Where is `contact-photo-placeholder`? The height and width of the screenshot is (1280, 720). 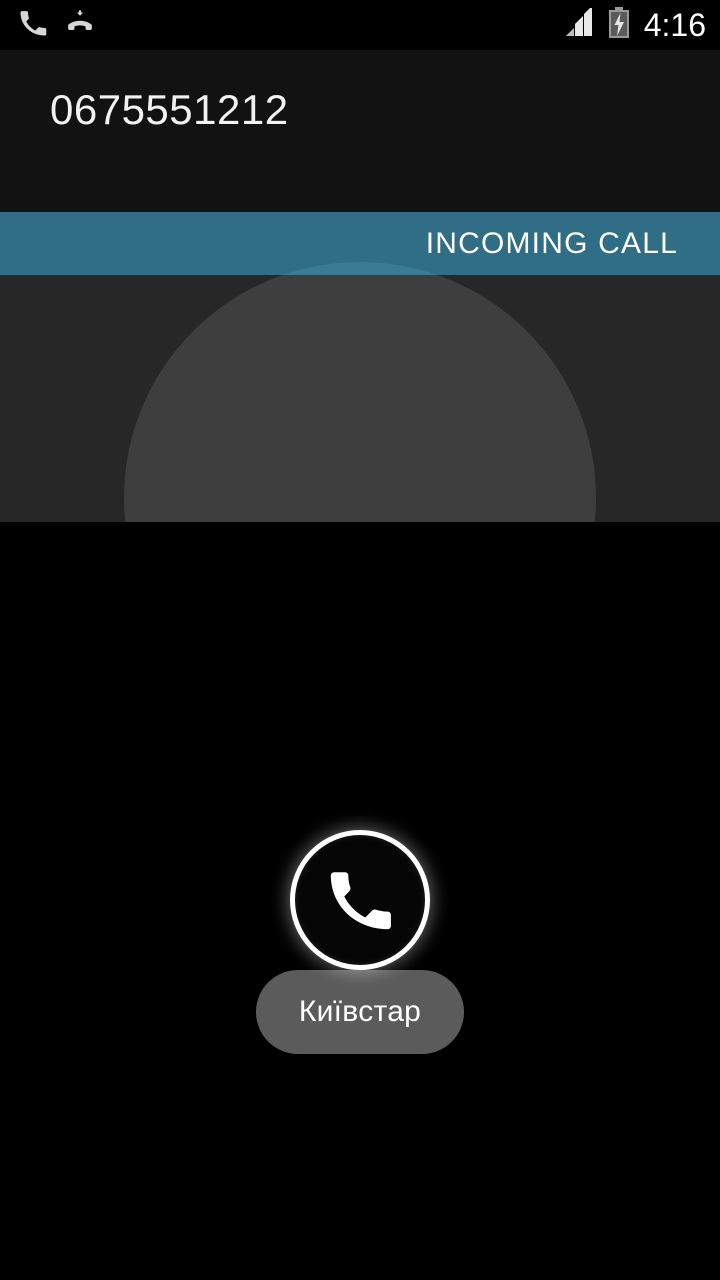
contact-photo-placeholder is located at coordinates (360, 398).